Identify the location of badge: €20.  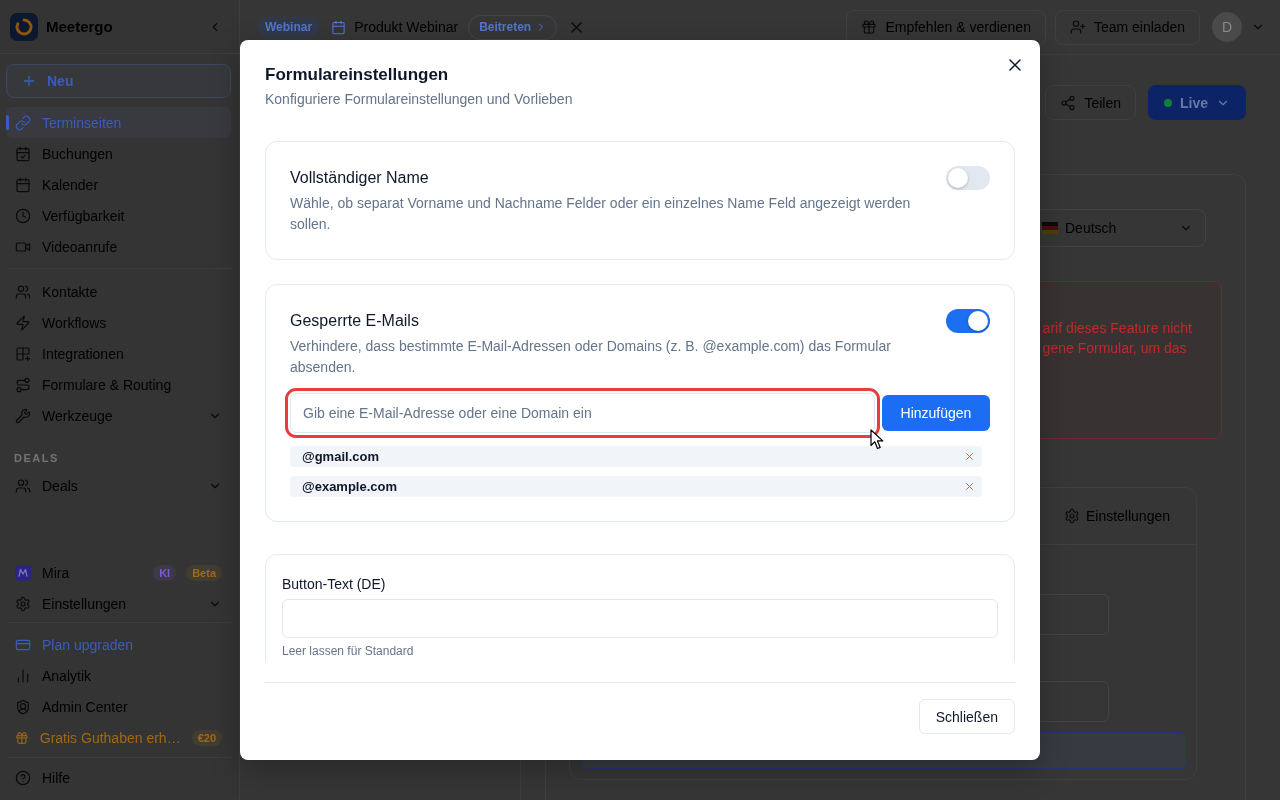
(206, 737).